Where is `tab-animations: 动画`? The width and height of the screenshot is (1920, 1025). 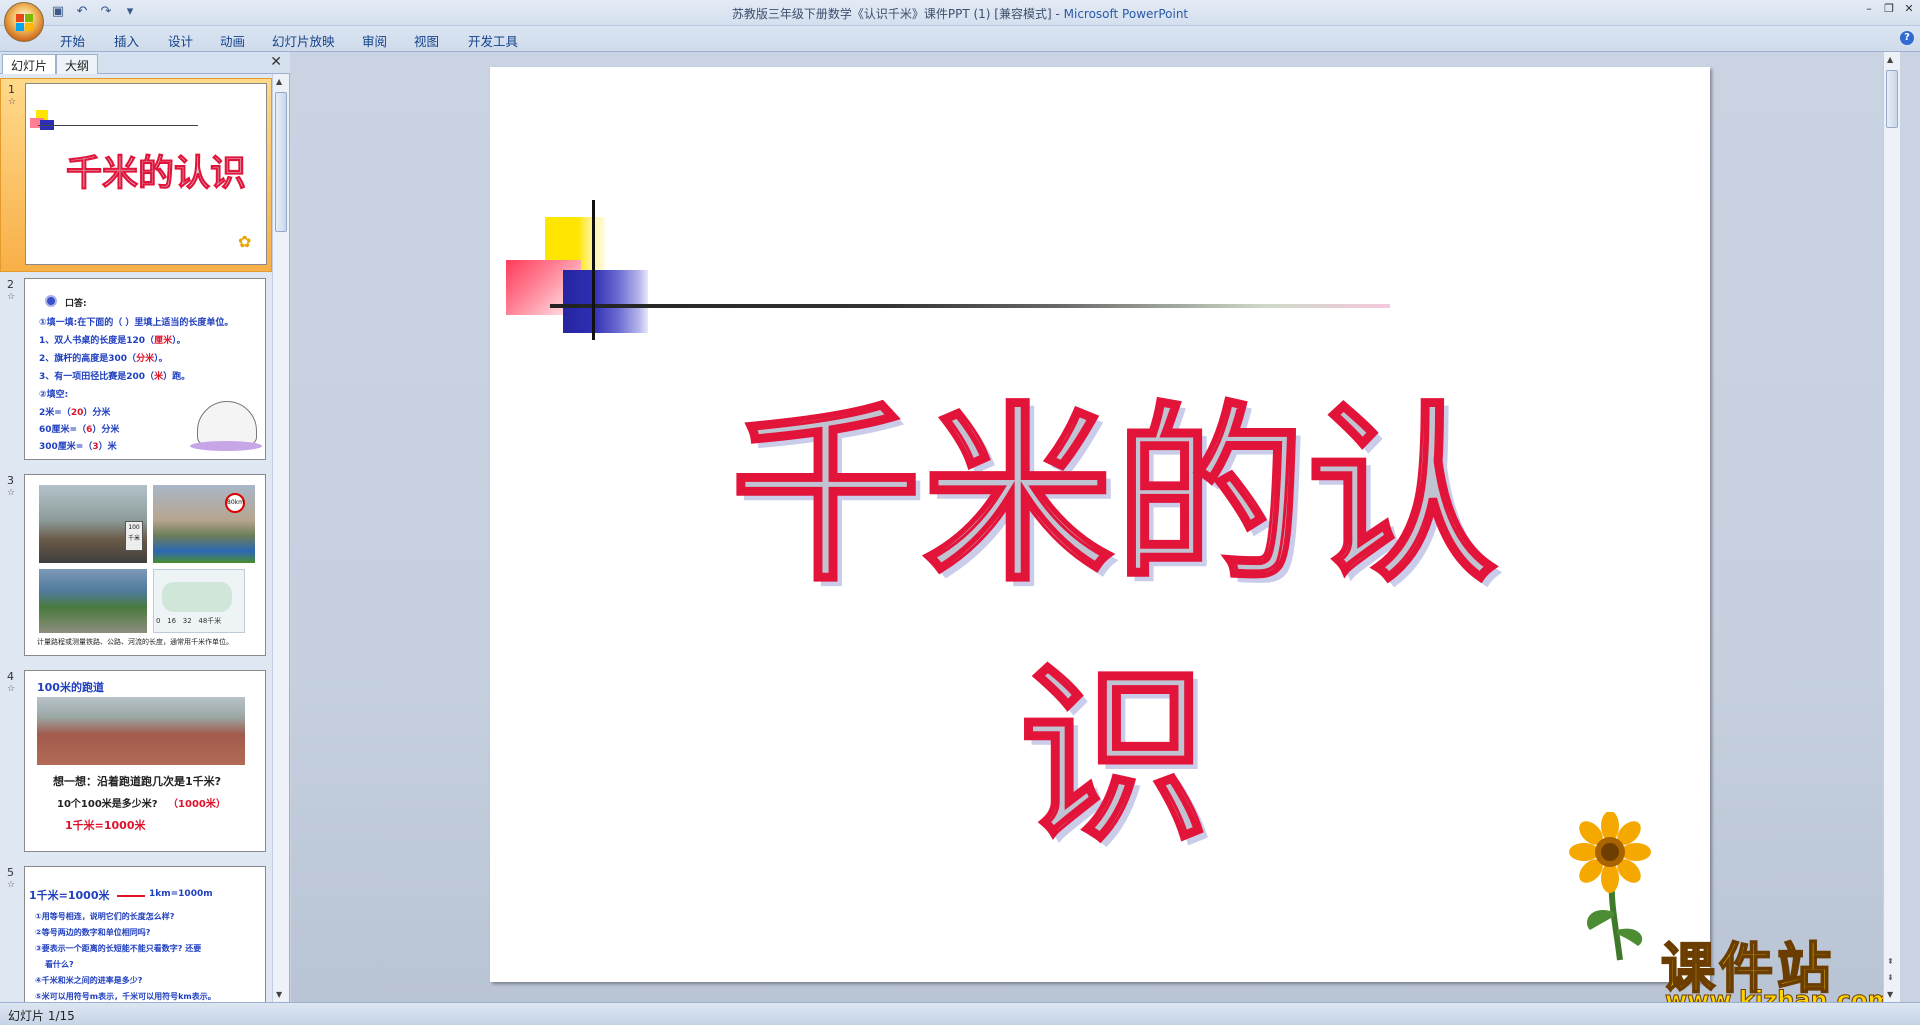
tab-animations: 动画 is located at coordinates (232, 40).